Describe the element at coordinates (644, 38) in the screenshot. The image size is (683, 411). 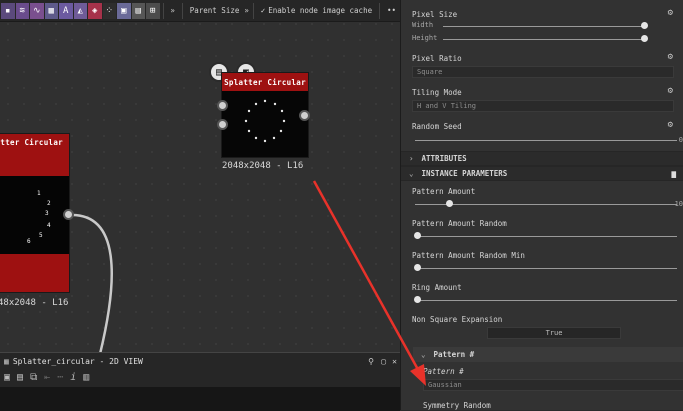
I see `height-slider-knob` at that location.